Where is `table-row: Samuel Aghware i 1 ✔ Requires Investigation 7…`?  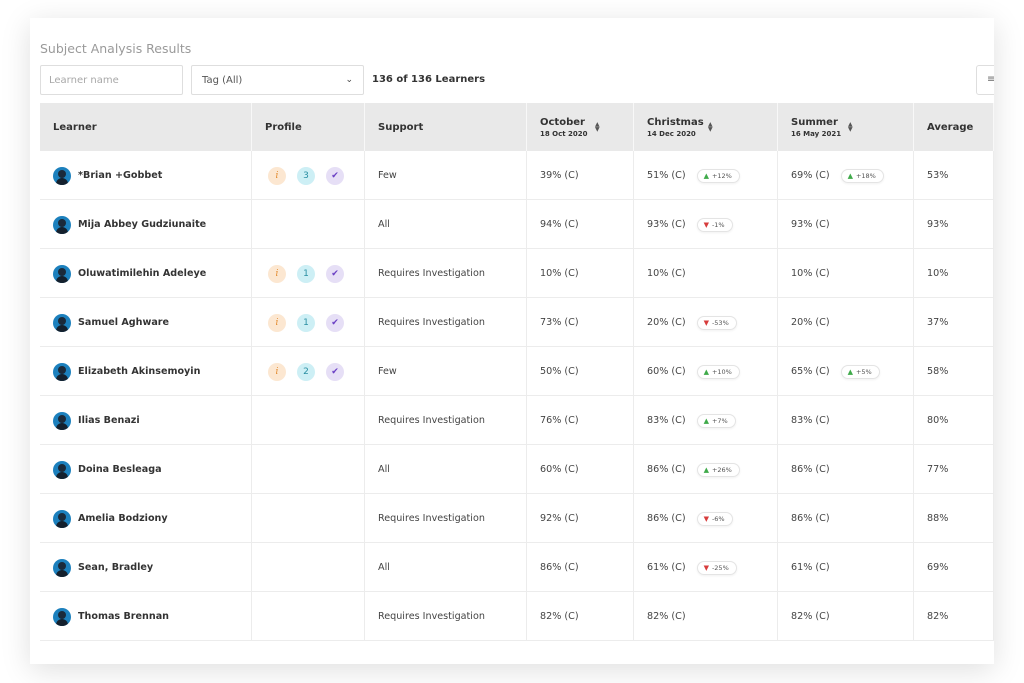
table-row: Samuel Aghware i 1 ✔ Requires Investigation 7… is located at coordinates (517, 322).